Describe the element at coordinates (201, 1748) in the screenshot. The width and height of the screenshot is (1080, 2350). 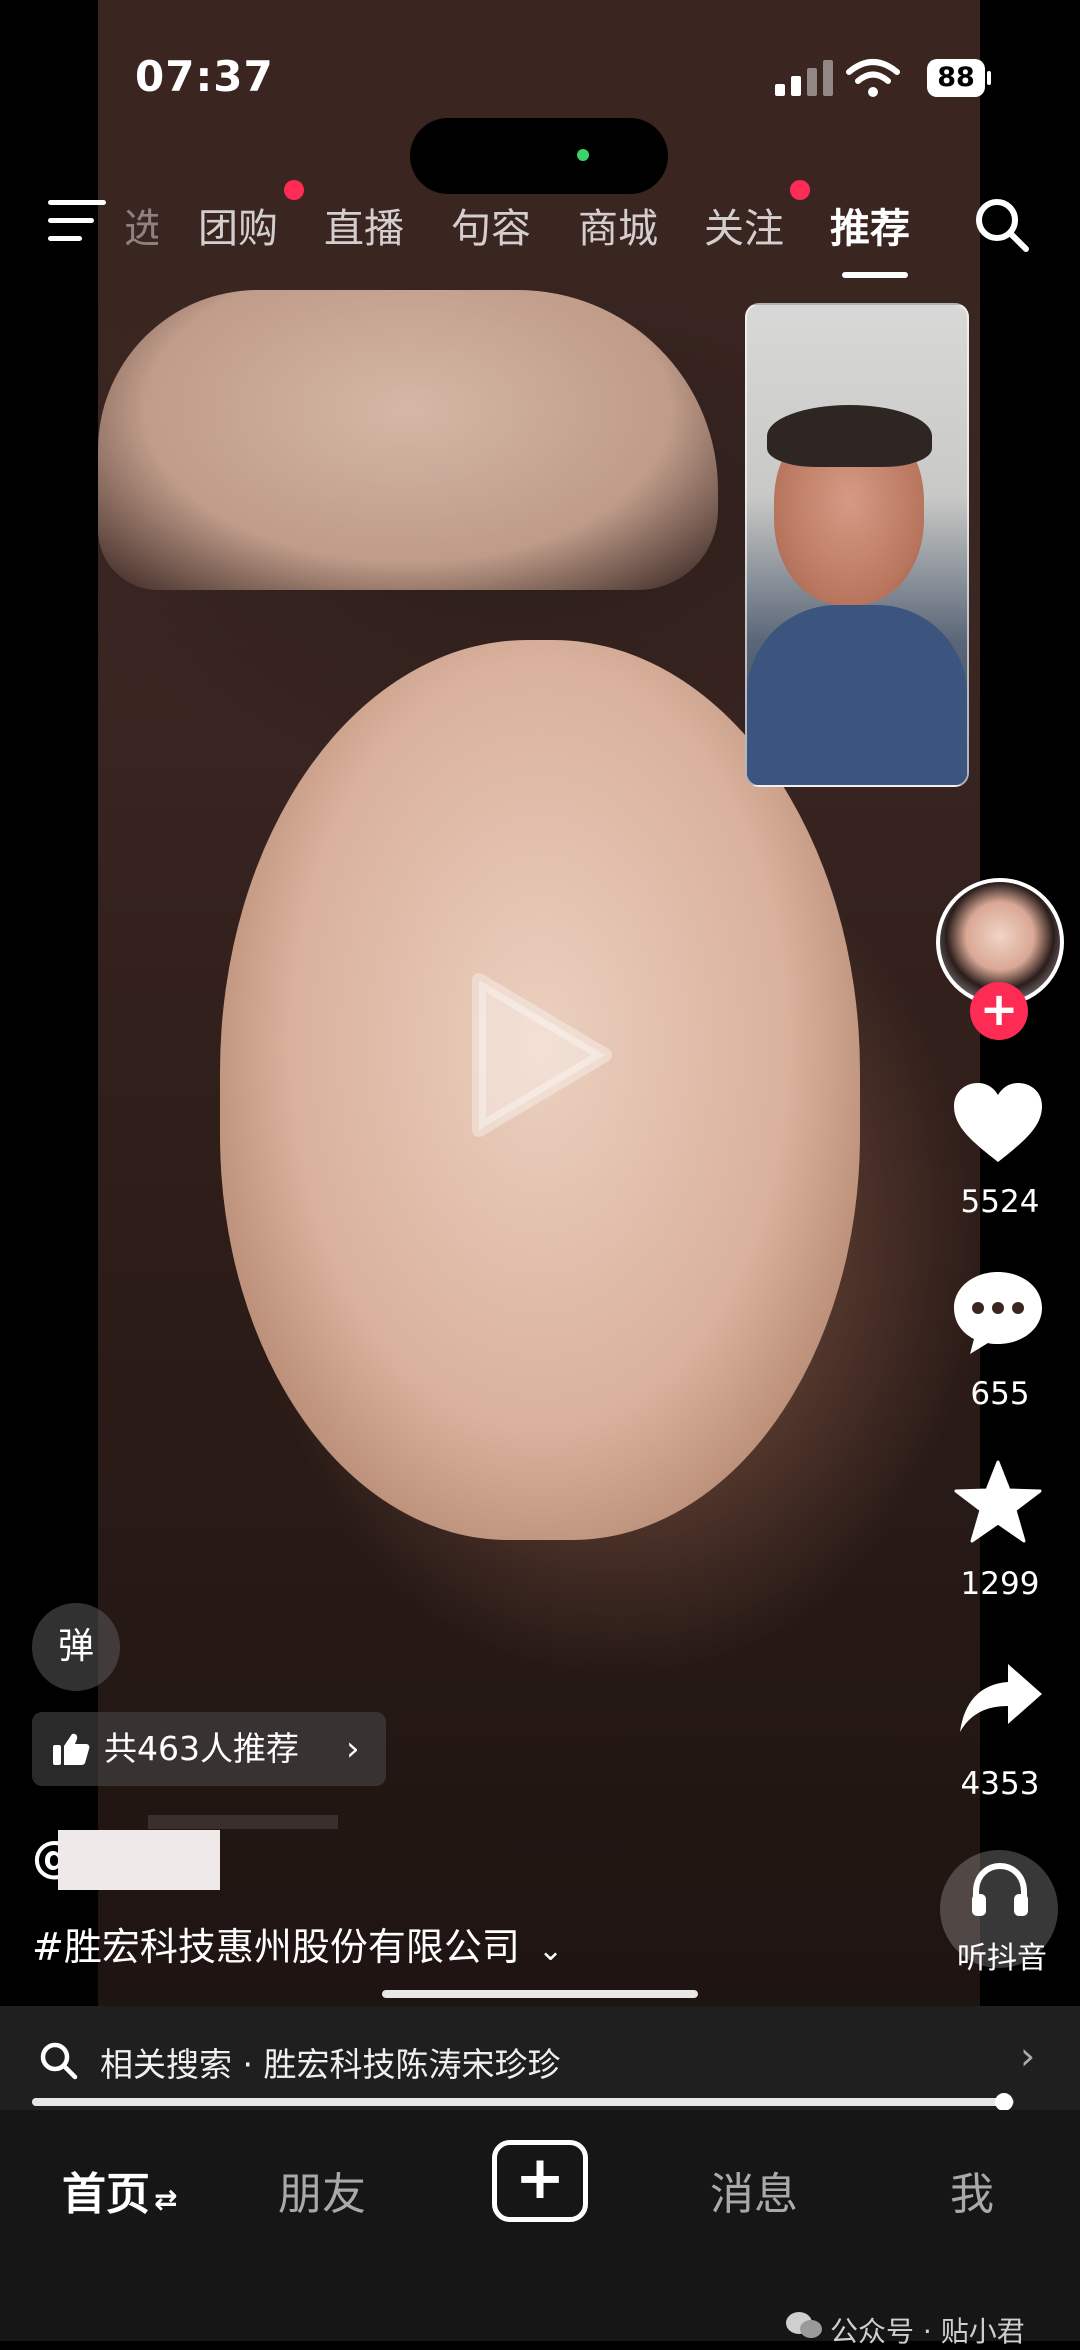
I see `recommend-text: 共463人推荐` at that location.